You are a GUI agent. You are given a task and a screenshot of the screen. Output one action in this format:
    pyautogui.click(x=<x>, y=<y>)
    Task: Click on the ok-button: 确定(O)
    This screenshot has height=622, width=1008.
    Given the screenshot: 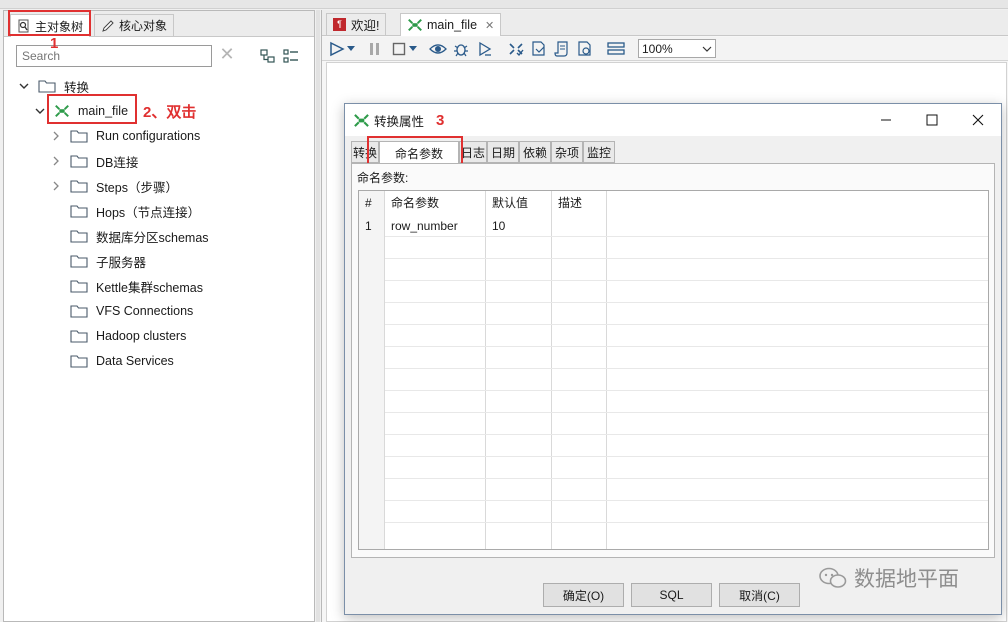 What is the action you would take?
    pyautogui.click(x=583, y=595)
    